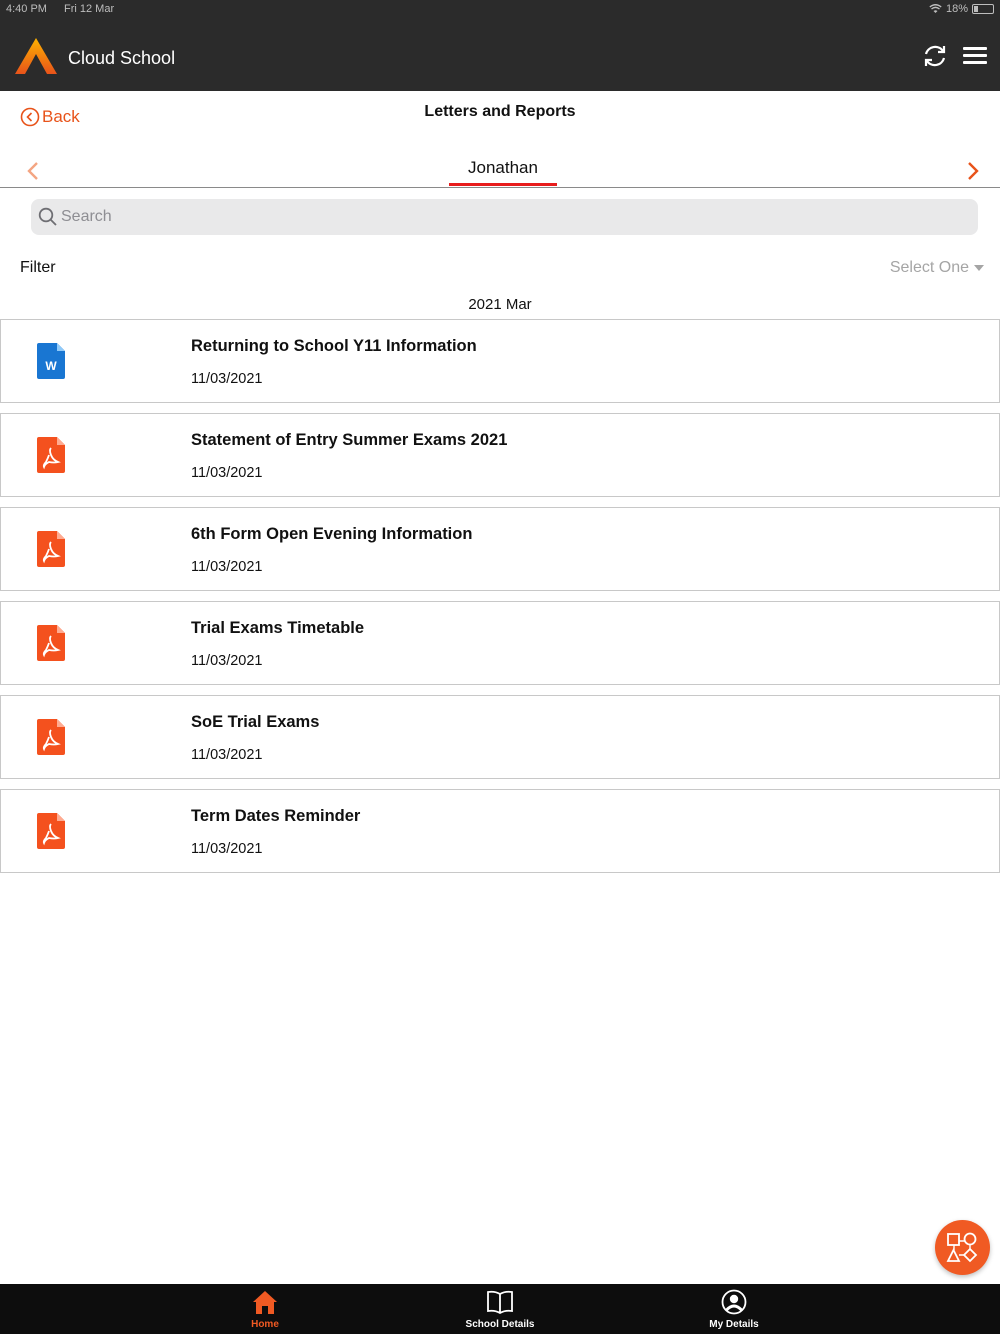 The width and height of the screenshot is (1000, 1334). What do you see at coordinates (265, 1302) in the screenshot?
I see `home-icon` at bounding box center [265, 1302].